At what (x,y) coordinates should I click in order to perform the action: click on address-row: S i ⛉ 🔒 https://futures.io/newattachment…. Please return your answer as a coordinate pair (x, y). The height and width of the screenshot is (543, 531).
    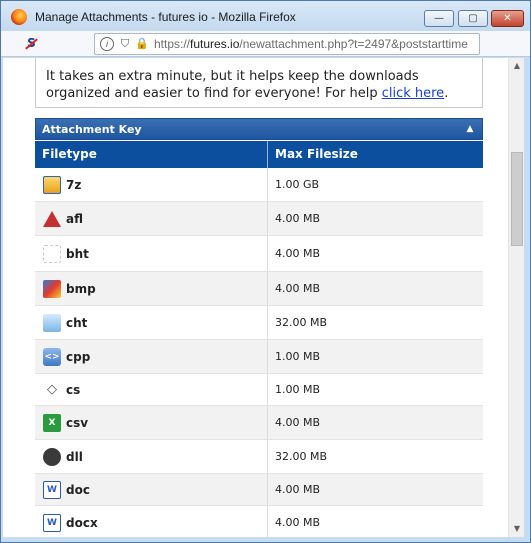
    Looking at the image, I should click on (265, 44).